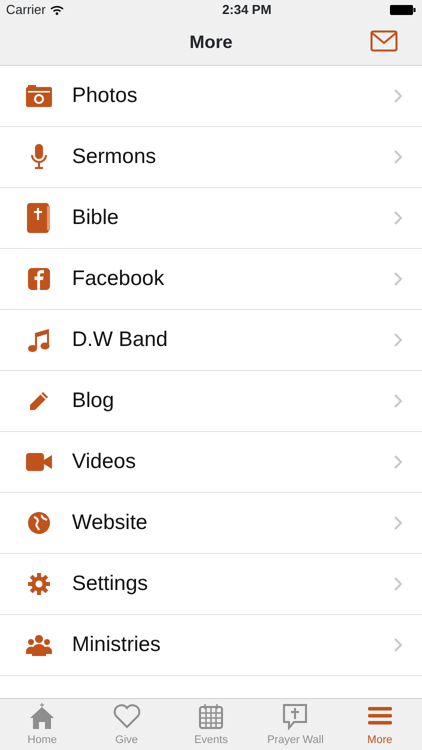  What do you see at coordinates (211, 462) in the screenshot?
I see `menu-row: Videos` at bounding box center [211, 462].